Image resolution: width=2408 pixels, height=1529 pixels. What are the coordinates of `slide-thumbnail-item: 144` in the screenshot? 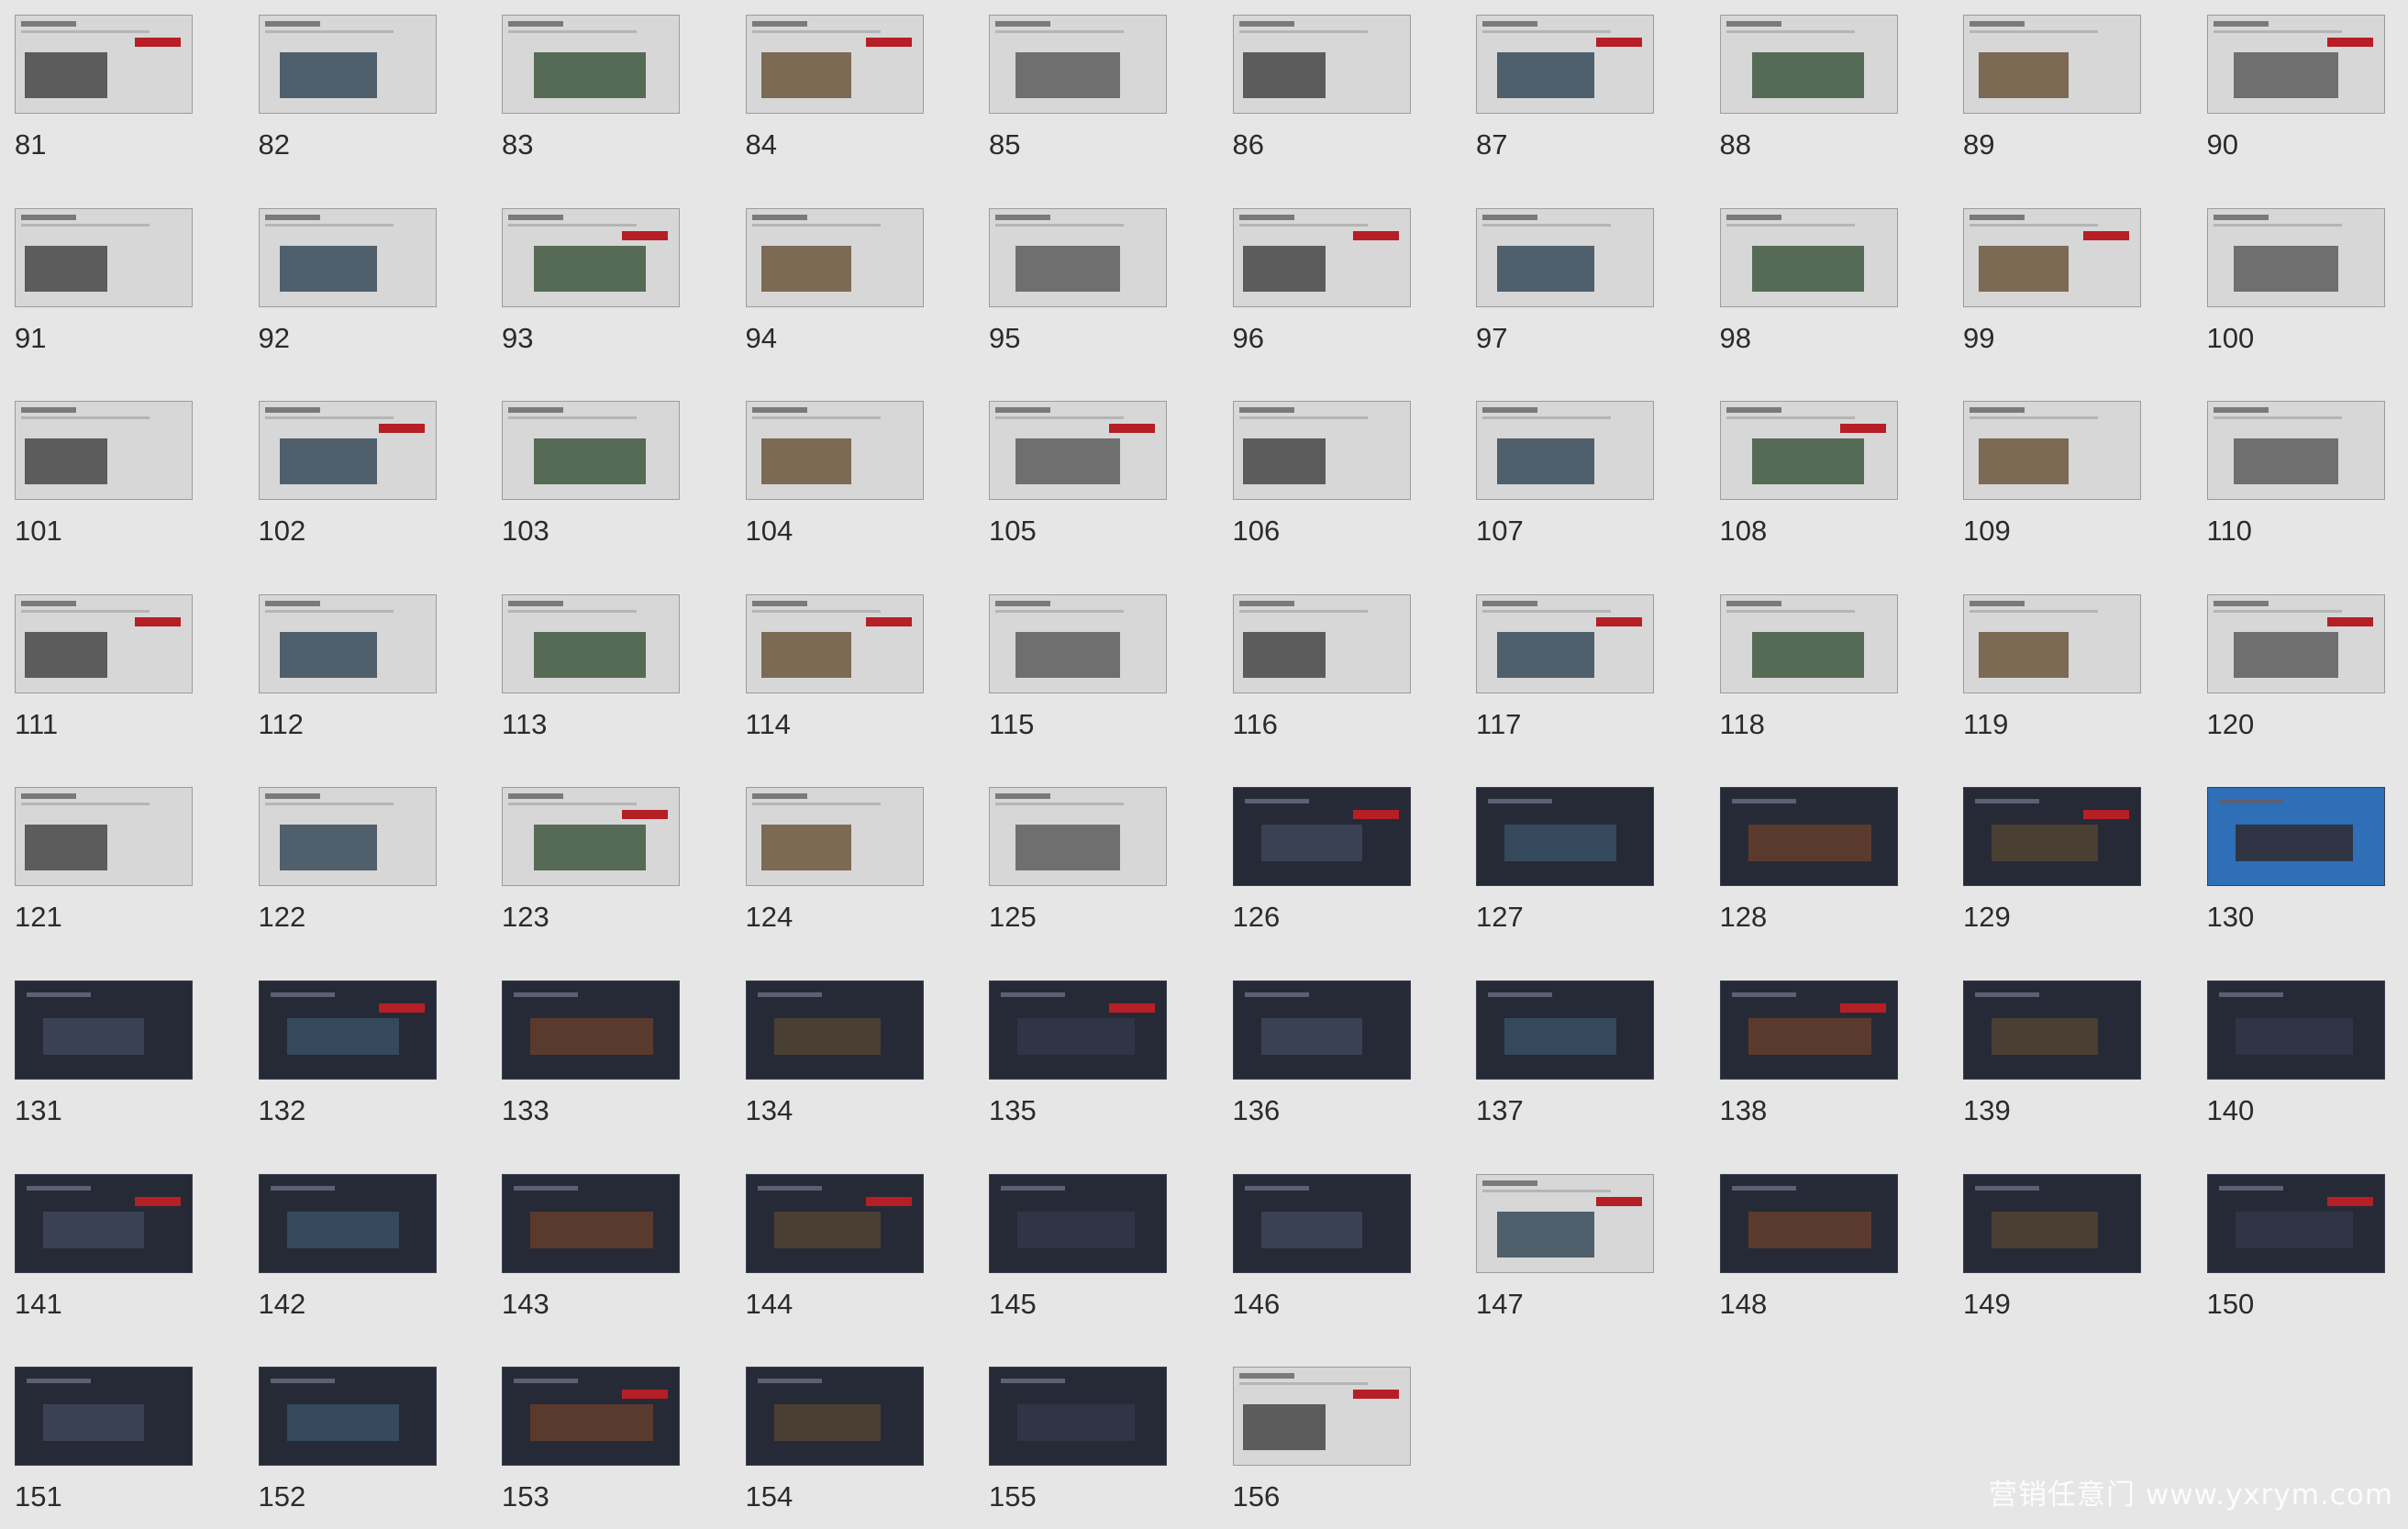 It's located at (835, 1251).